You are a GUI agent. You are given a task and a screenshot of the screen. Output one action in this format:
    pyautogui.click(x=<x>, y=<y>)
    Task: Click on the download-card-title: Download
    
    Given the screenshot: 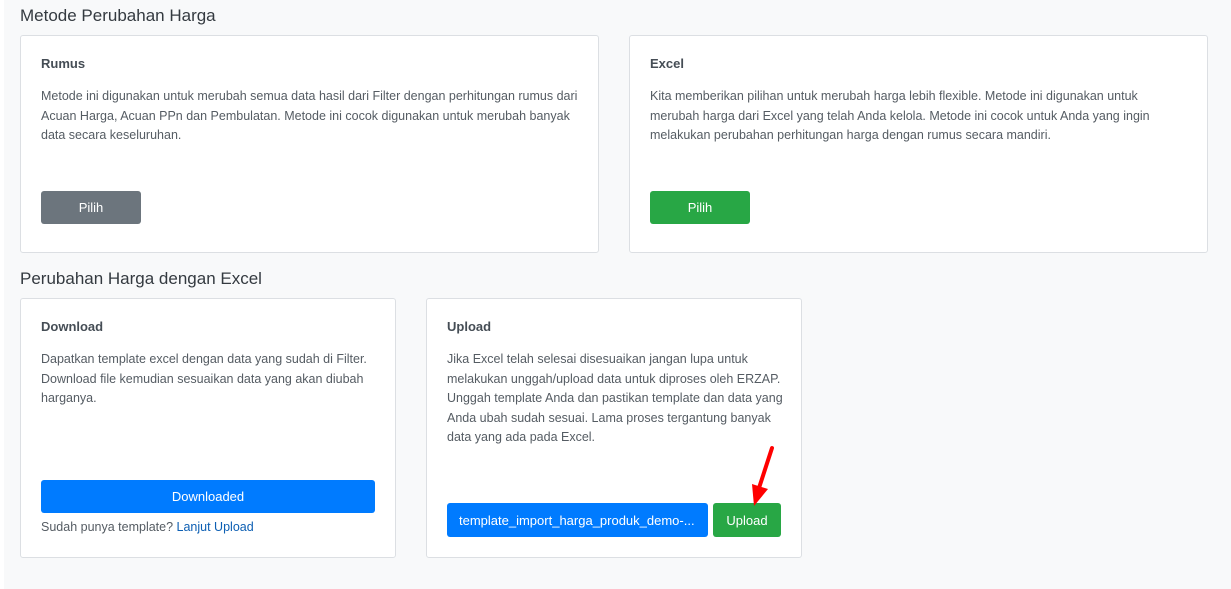 What is the action you would take?
    pyautogui.click(x=72, y=326)
    